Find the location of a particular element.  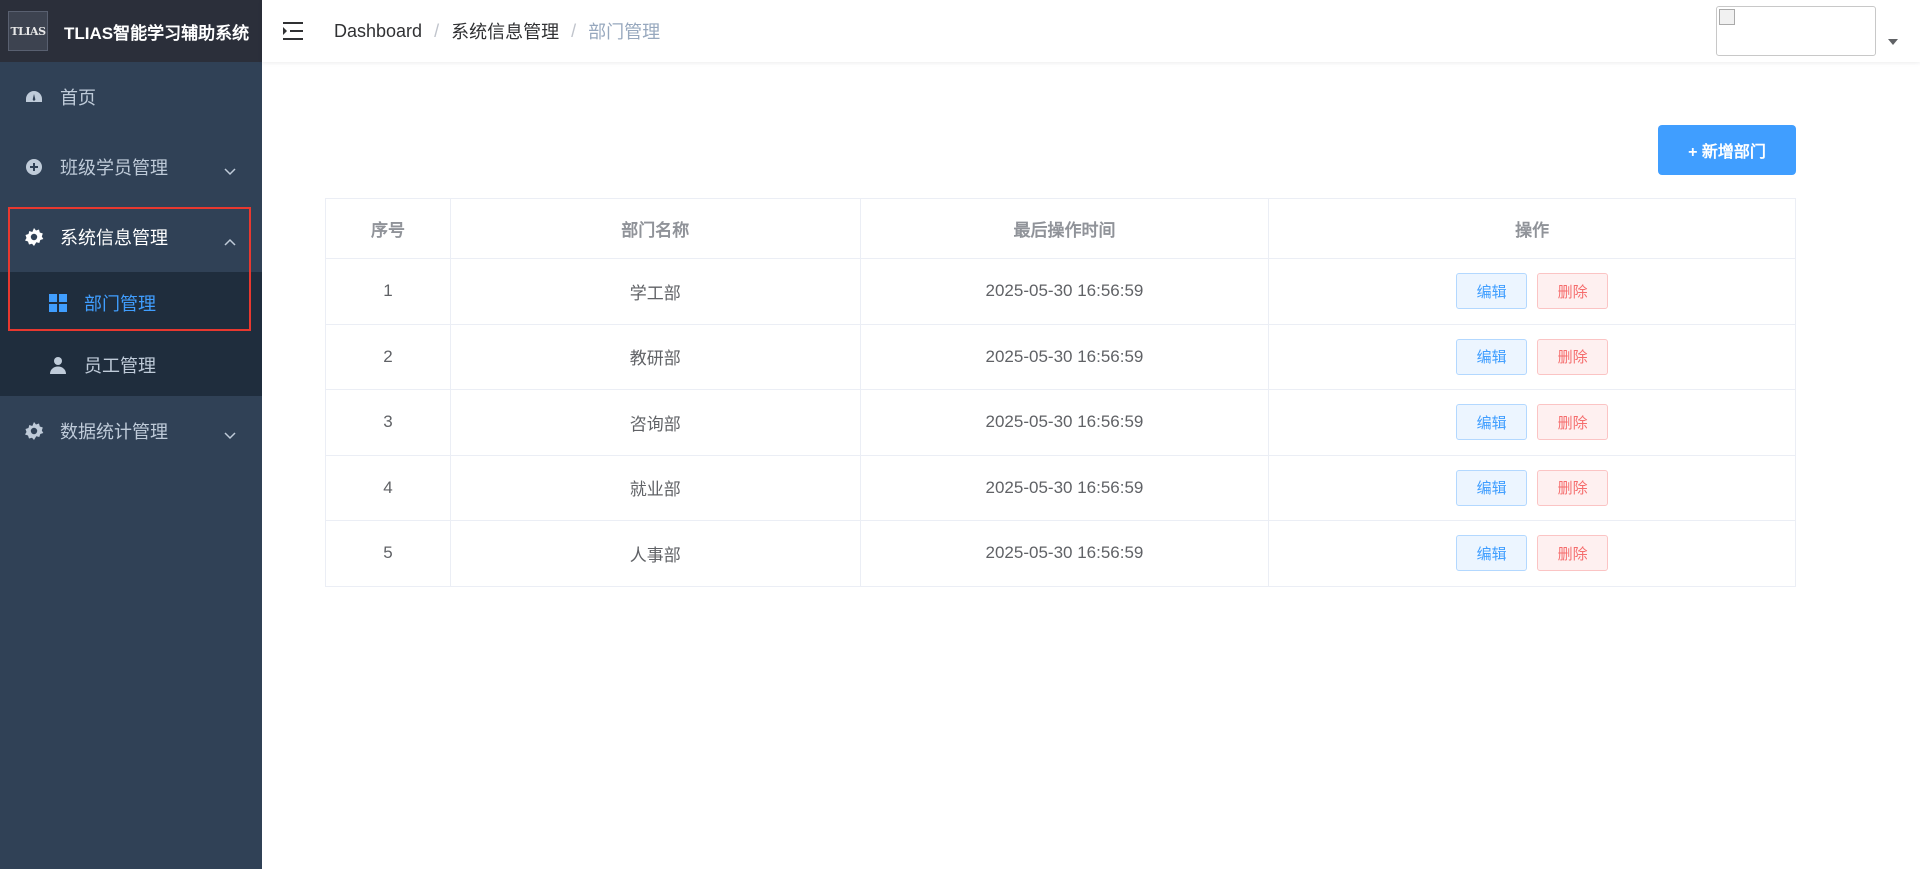

avatar is located at coordinates (1796, 31).